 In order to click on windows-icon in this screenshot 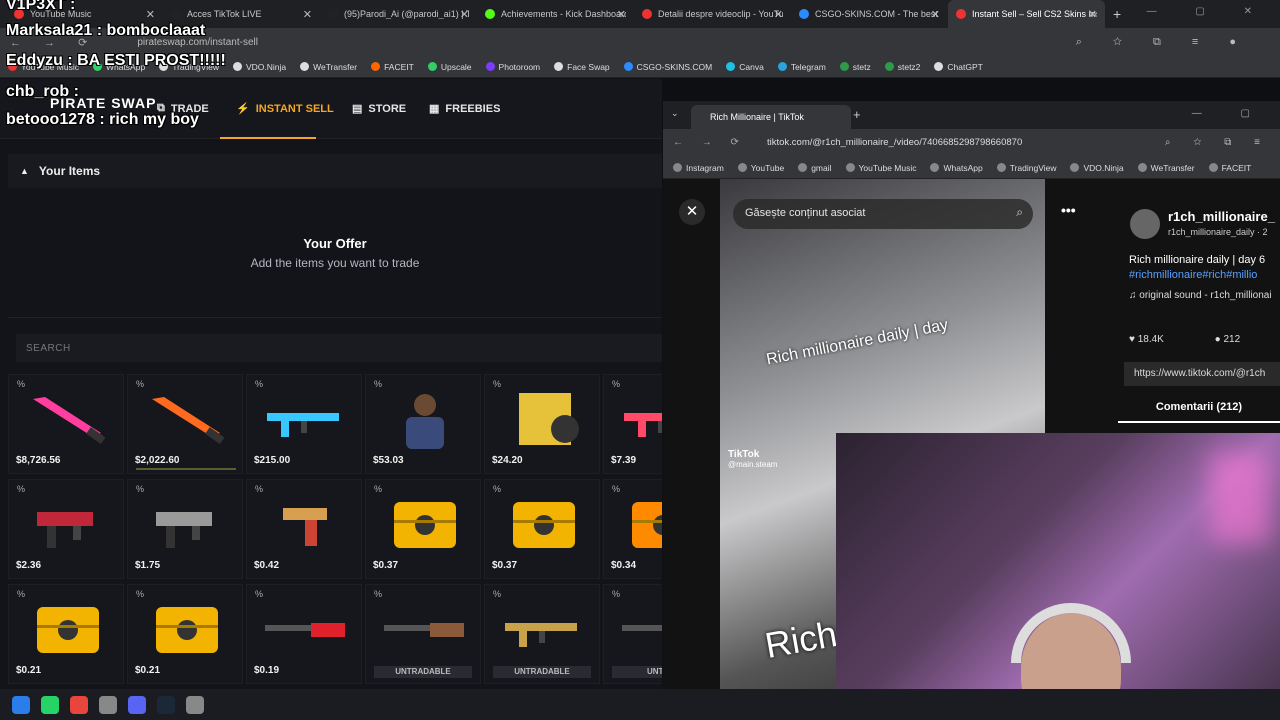, I will do `click(21, 704)`.